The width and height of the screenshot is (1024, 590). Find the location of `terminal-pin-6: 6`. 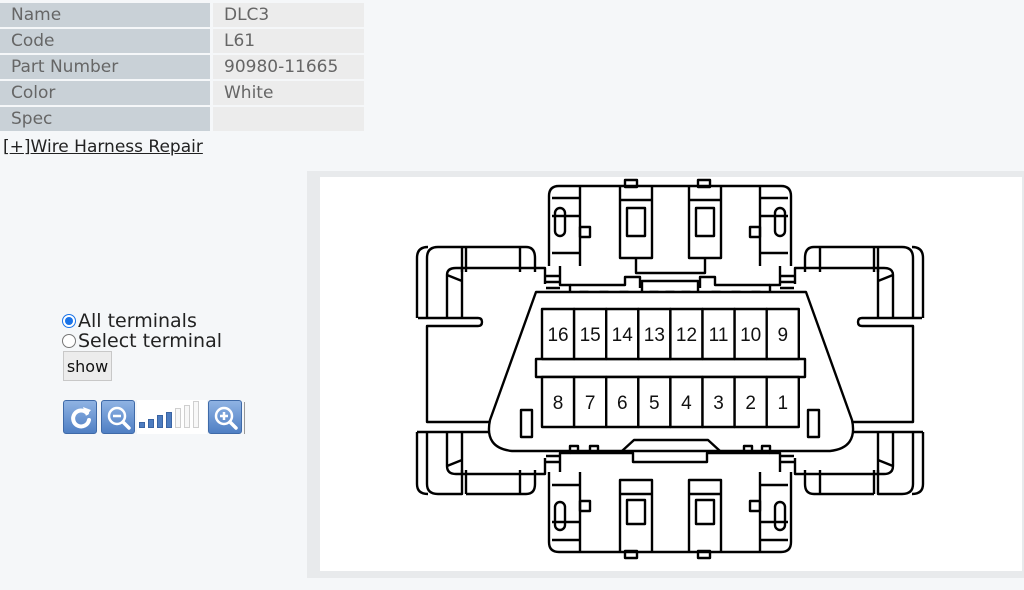

terminal-pin-6: 6 is located at coordinates (622, 402).